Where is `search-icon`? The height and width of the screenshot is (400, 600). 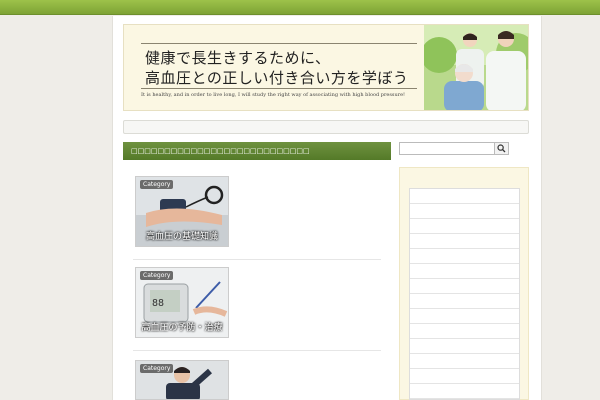 search-icon is located at coordinates (501, 148).